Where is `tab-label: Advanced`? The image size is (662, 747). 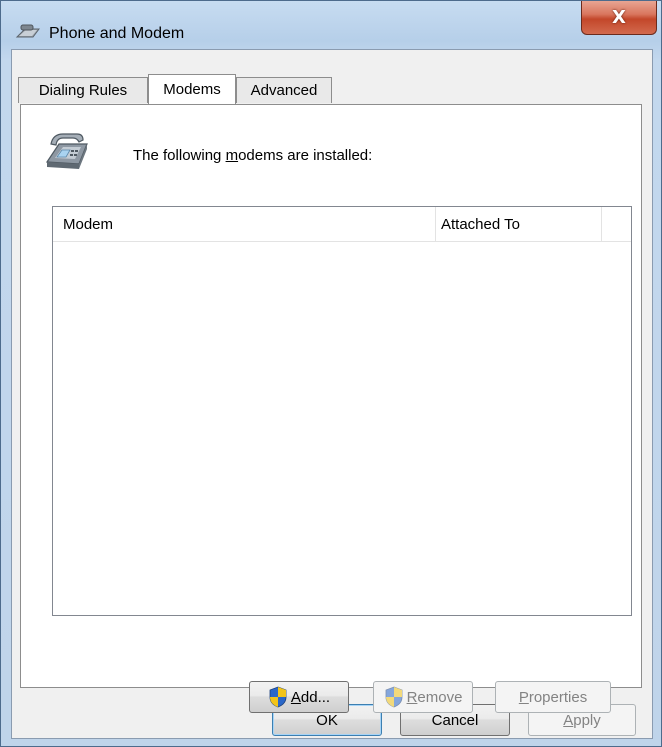
tab-label: Advanced is located at coordinates (284, 90).